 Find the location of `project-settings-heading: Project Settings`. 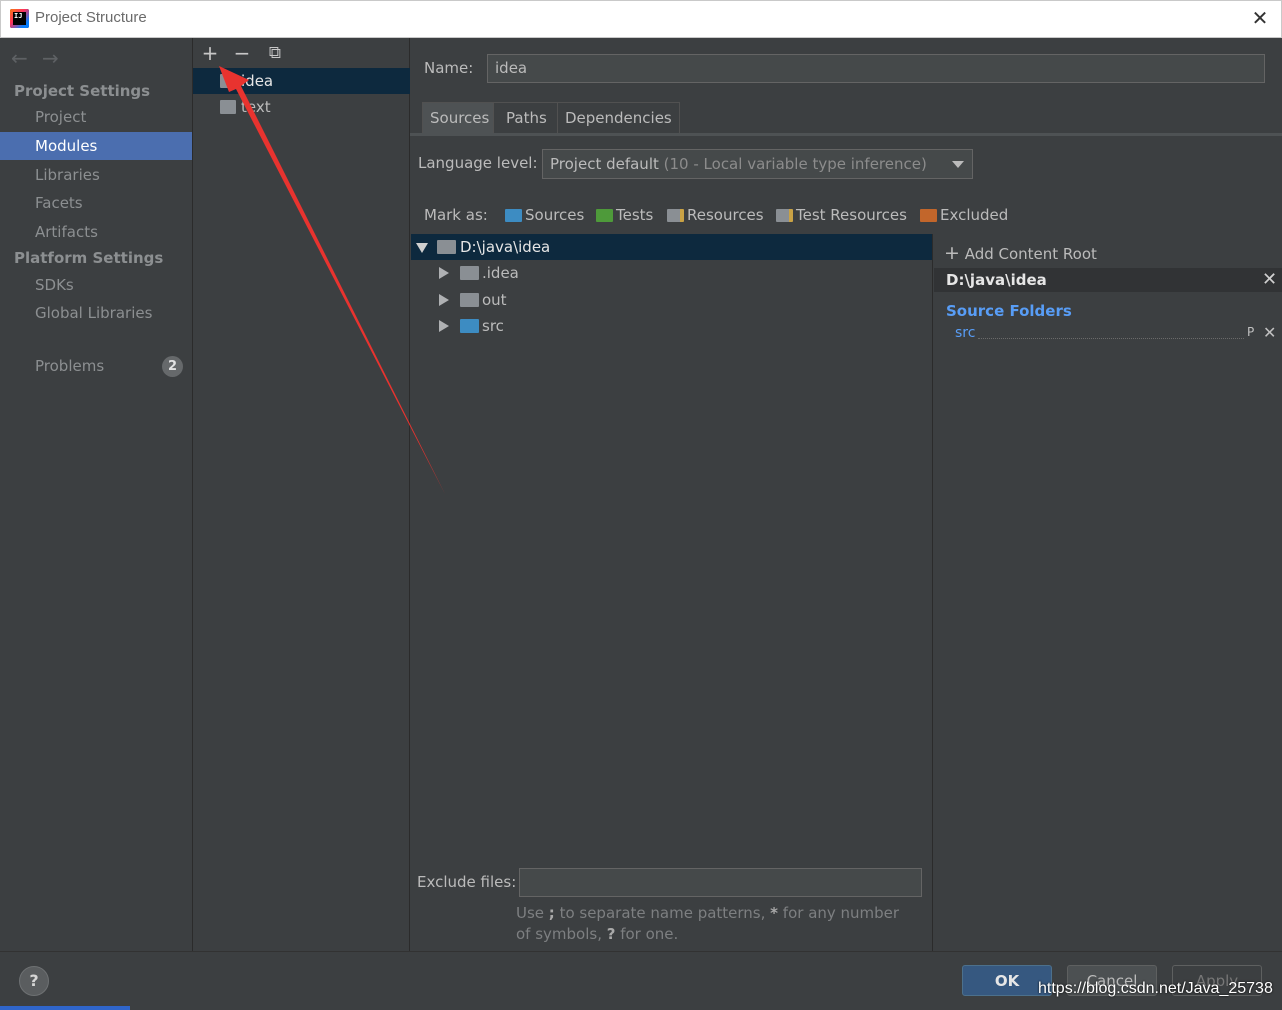

project-settings-heading: Project Settings is located at coordinates (82, 91).